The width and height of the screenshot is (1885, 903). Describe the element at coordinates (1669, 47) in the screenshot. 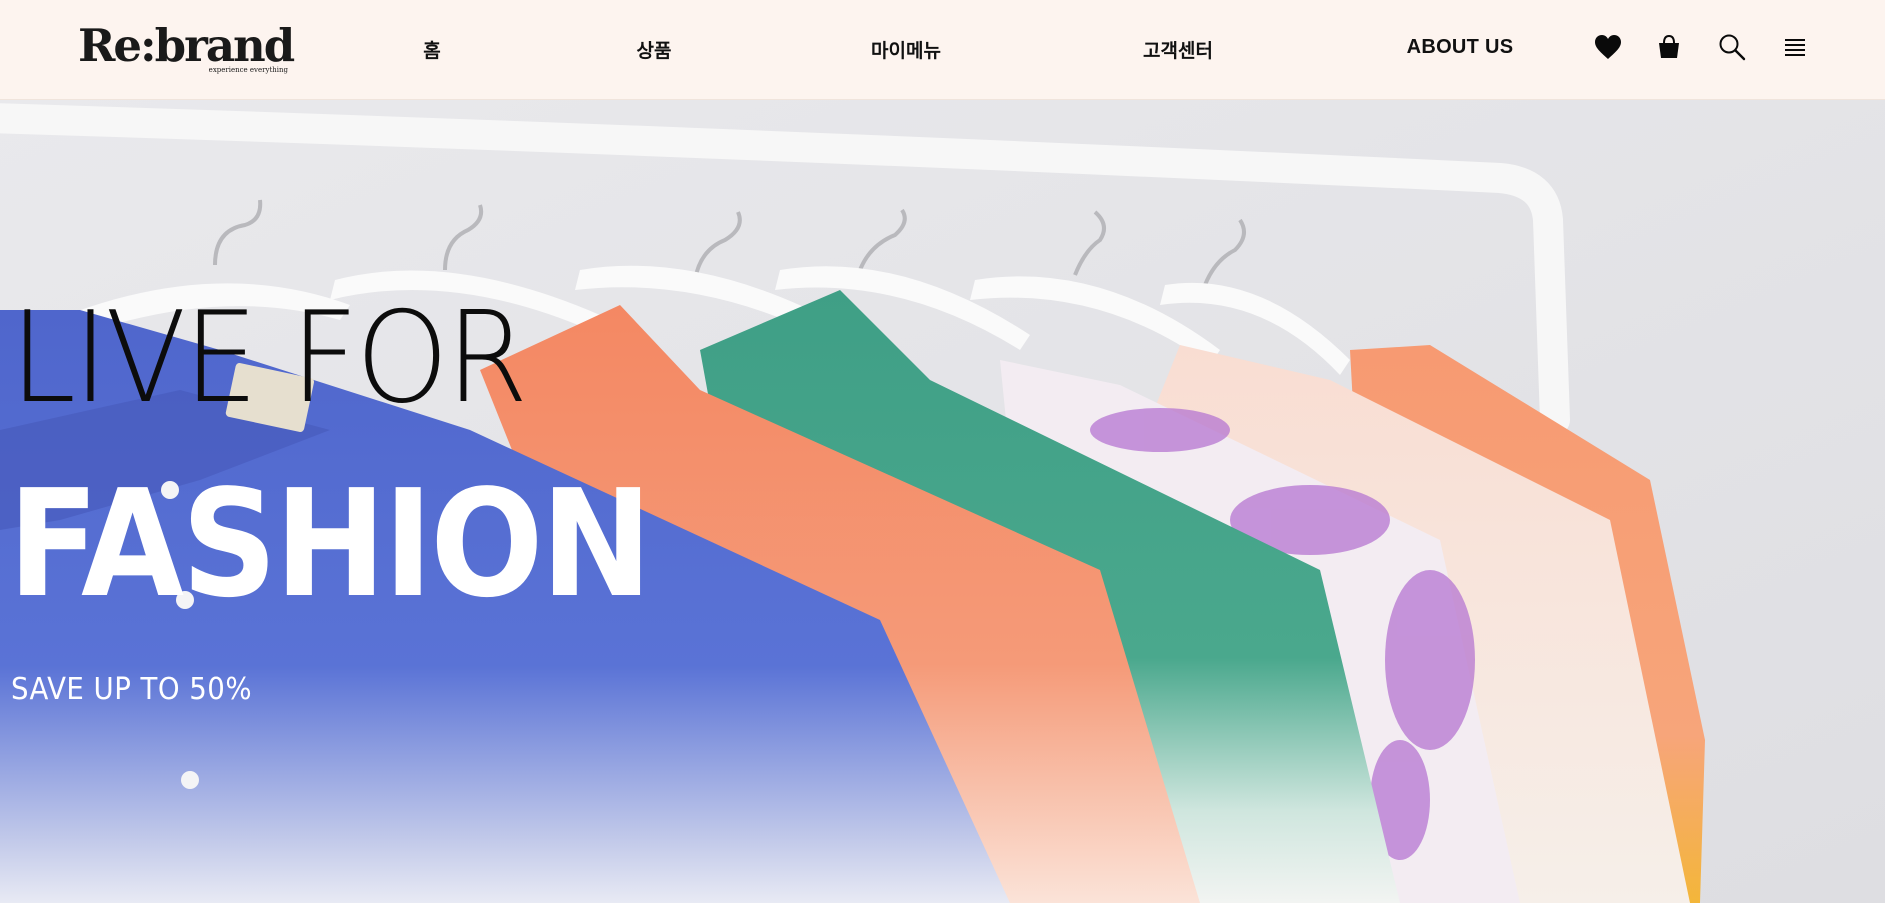

I see `shopping-bag-icon` at that location.